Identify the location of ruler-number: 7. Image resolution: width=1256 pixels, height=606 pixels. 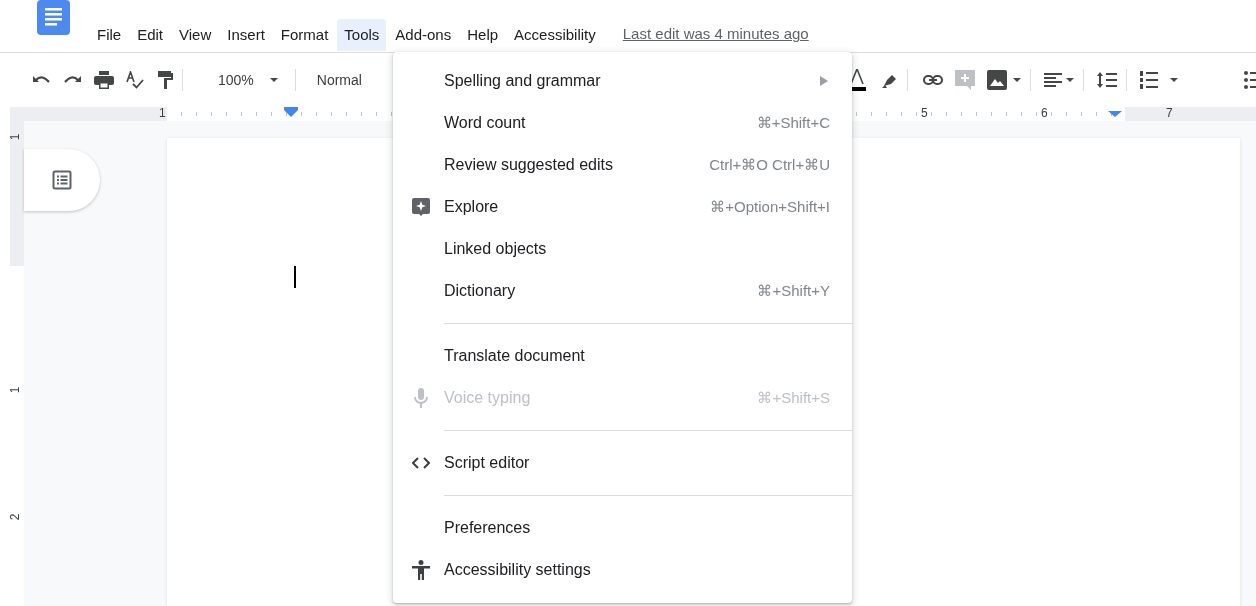
(1169, 113).